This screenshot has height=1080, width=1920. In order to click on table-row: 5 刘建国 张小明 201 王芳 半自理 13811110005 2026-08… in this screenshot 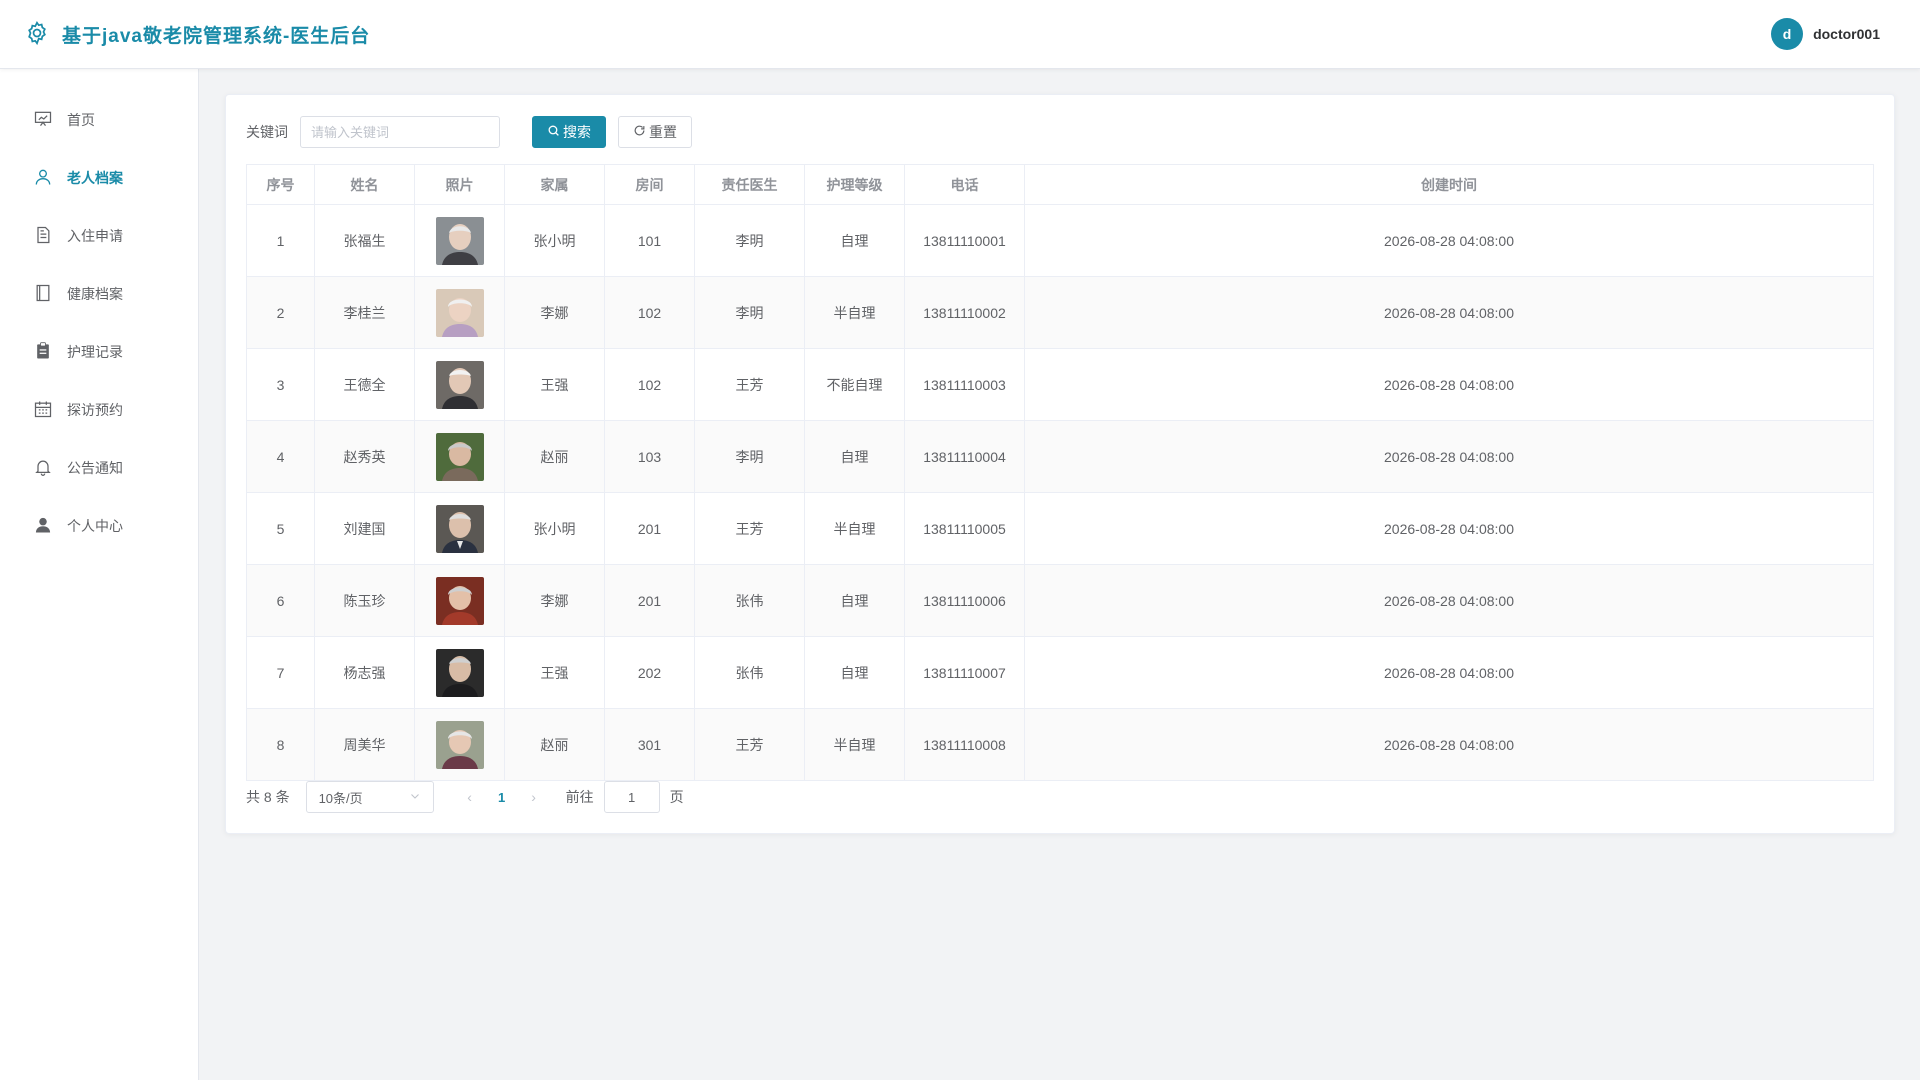, I will do `click(1060, 528)`.